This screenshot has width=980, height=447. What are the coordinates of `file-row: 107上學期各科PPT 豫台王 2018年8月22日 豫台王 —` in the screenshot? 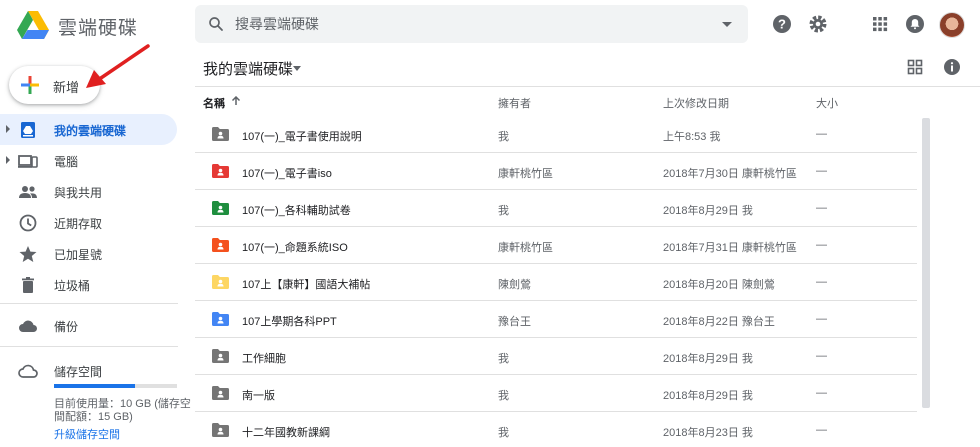 It's located at (556, 319).